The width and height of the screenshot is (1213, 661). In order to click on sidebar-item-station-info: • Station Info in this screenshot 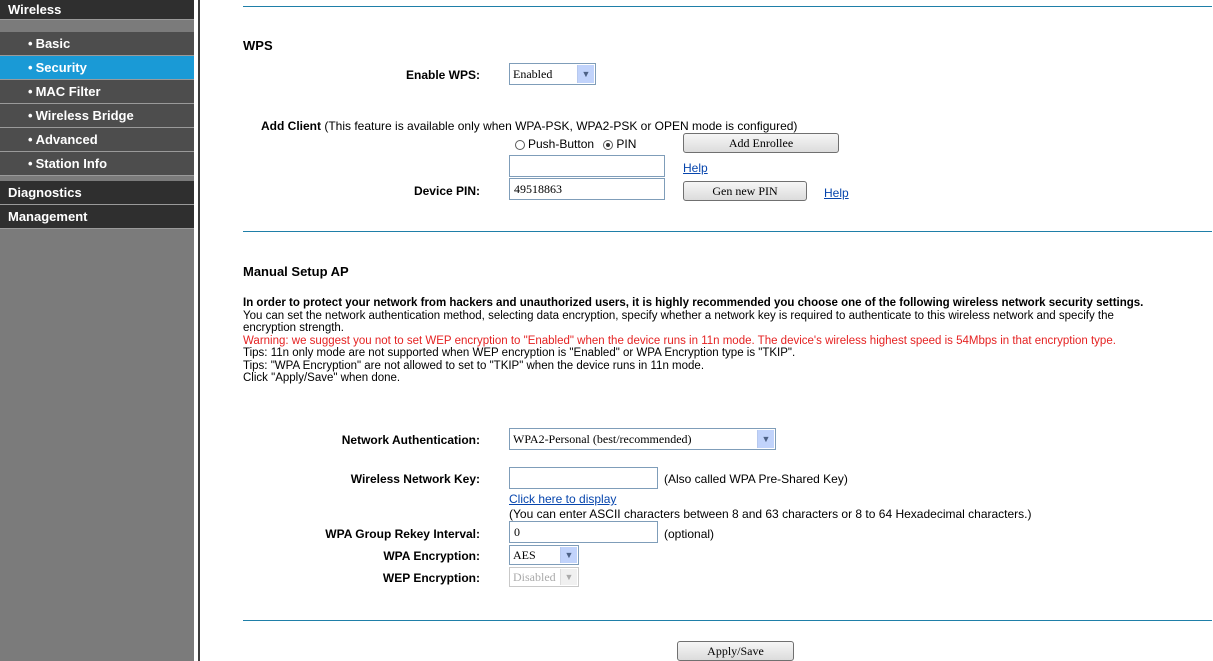, I will do `click(97, 164)`.